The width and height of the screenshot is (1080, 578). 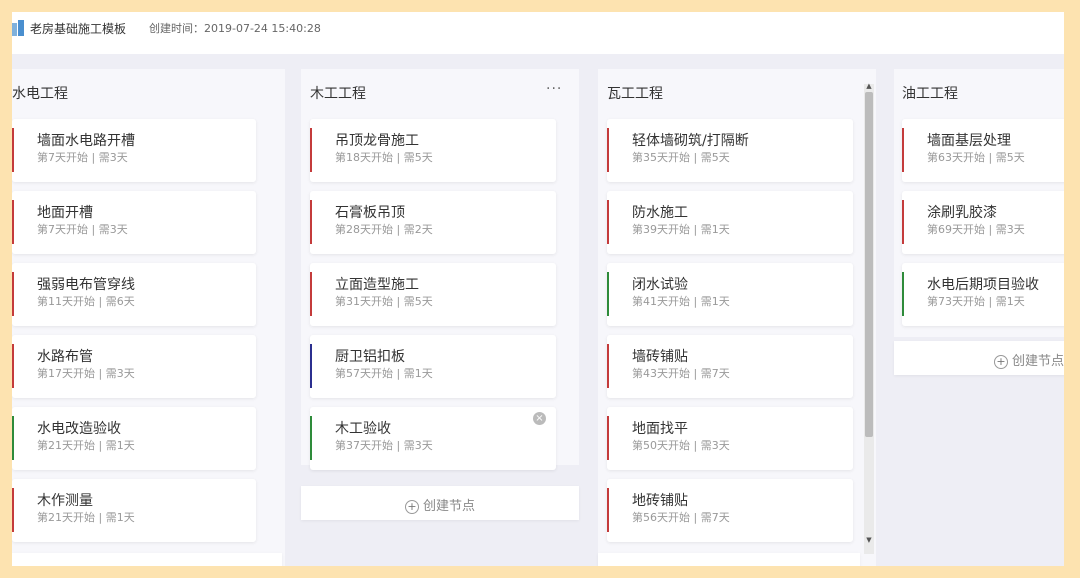 I want to click on task-card: 水电改造验收 第21天开始 | 需1天, so click(x=134, y=438).